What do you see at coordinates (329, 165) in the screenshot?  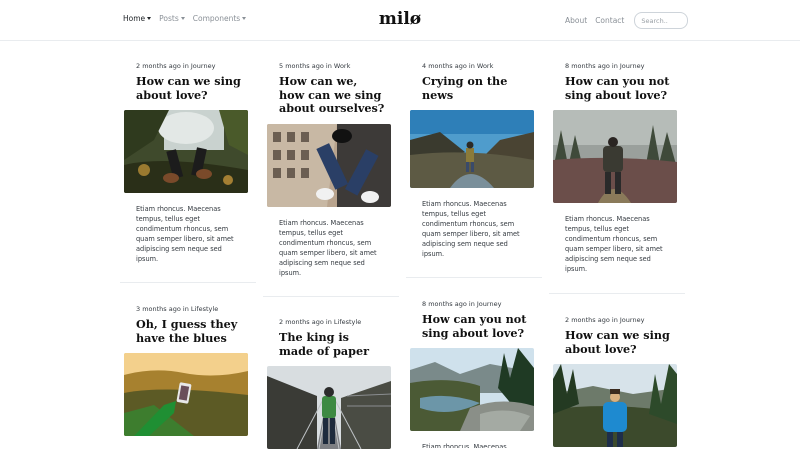 I see `feet-building-image` at bounding box center [329, 165].